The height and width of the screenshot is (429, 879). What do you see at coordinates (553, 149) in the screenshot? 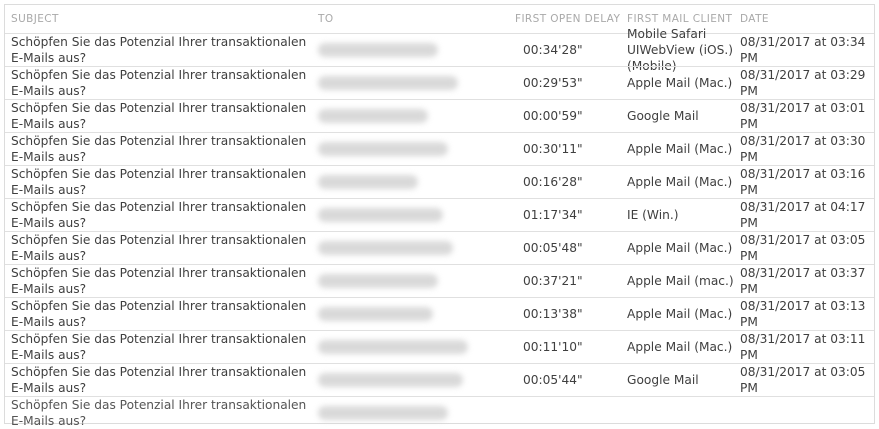
I see `cell-first-open-delay-text: 00:30'11"` at bounding box center [553, 149].